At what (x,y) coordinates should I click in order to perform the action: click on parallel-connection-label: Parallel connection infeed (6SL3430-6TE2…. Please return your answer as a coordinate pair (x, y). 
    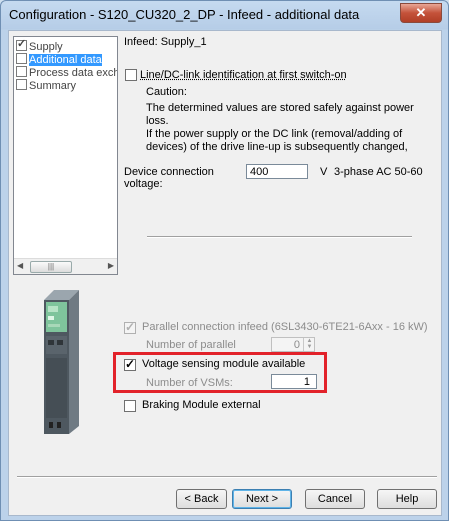
    Looking at the image, I should click on (285, 327).